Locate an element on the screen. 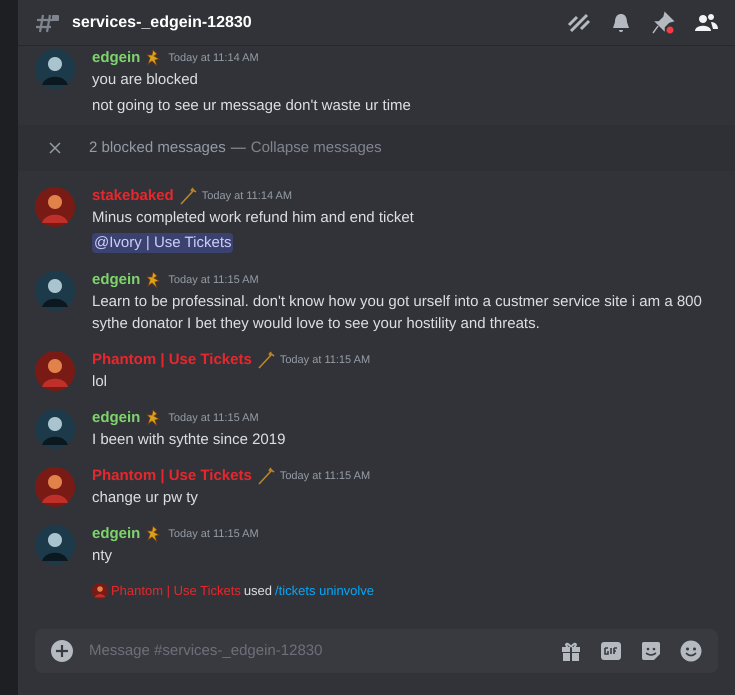 This screenshot has width=735, height=695. mention: @Ivory | Use Tickets is located at coordinates (163, 243).